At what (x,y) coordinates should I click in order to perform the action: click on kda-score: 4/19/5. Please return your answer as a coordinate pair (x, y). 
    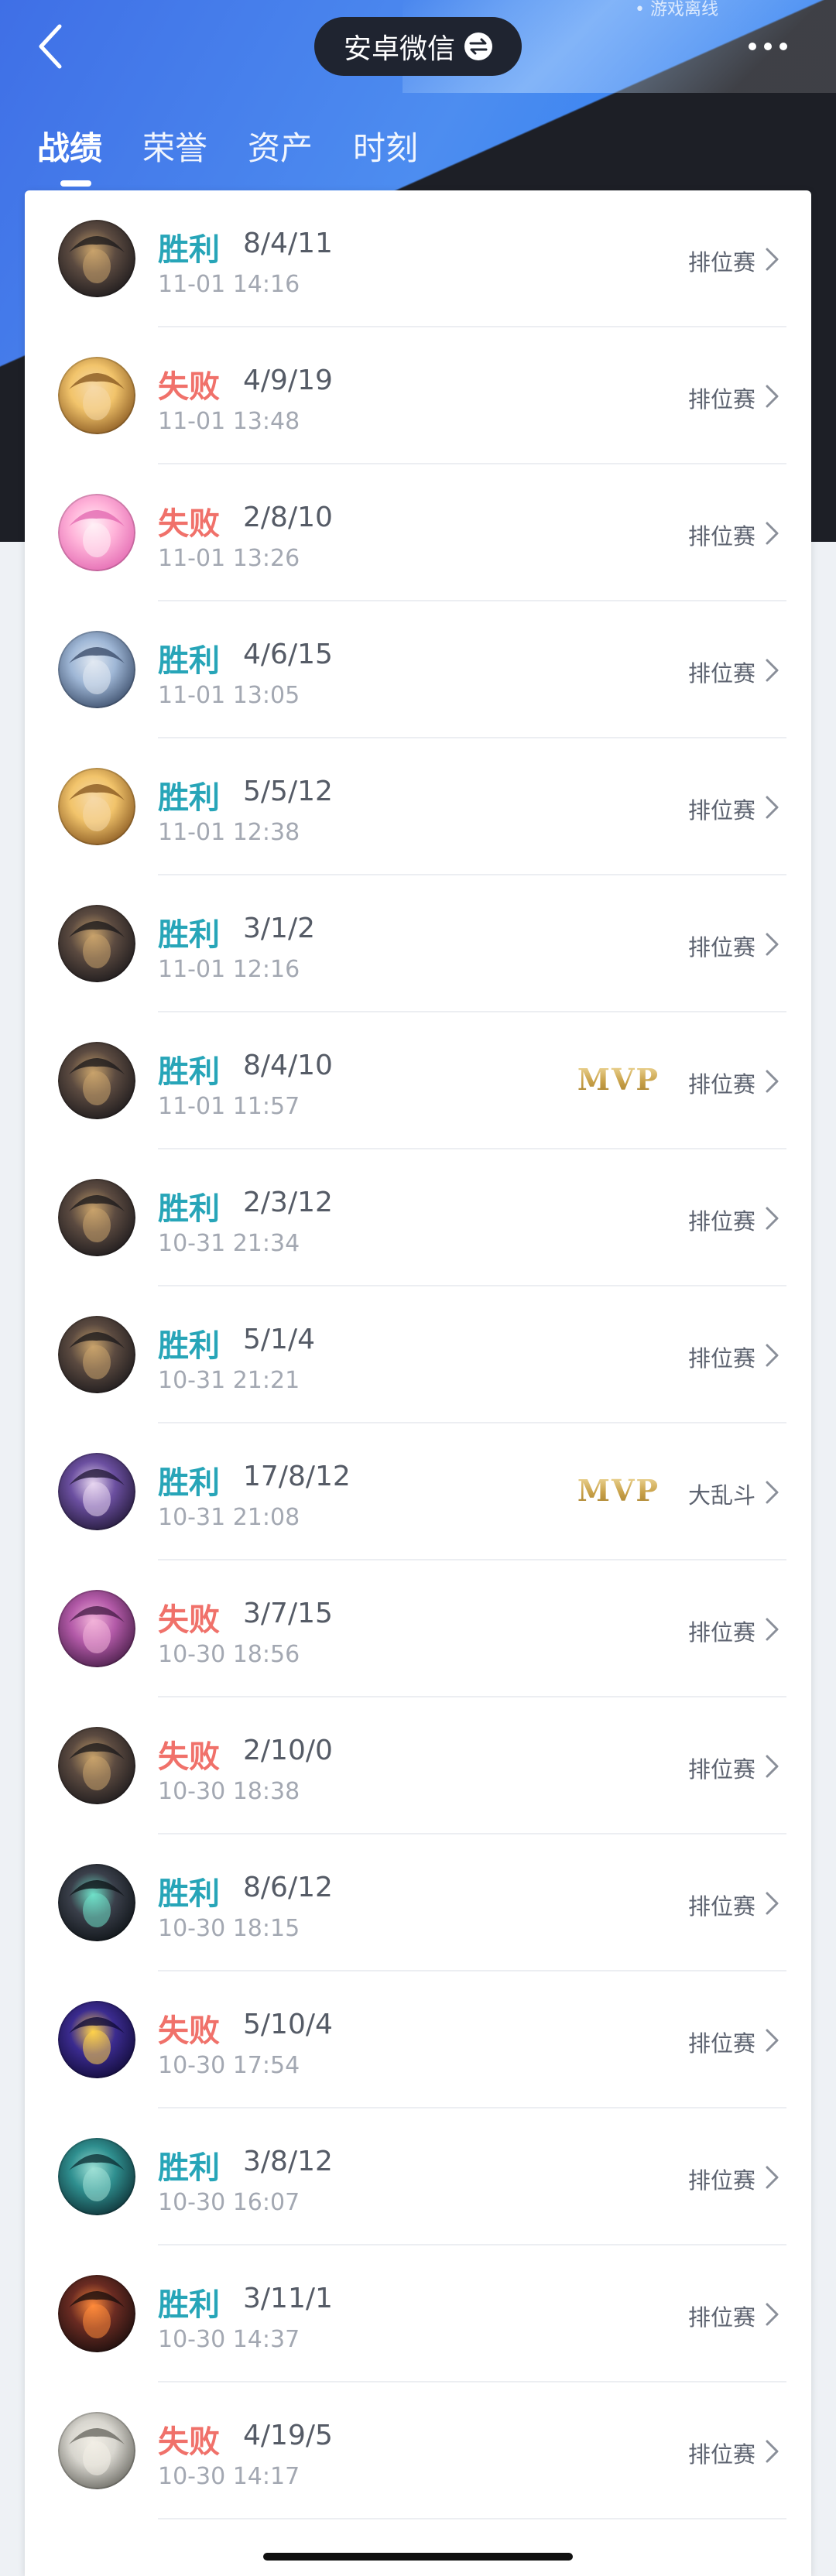
    Looking at the image, I should click on (288, 2435).